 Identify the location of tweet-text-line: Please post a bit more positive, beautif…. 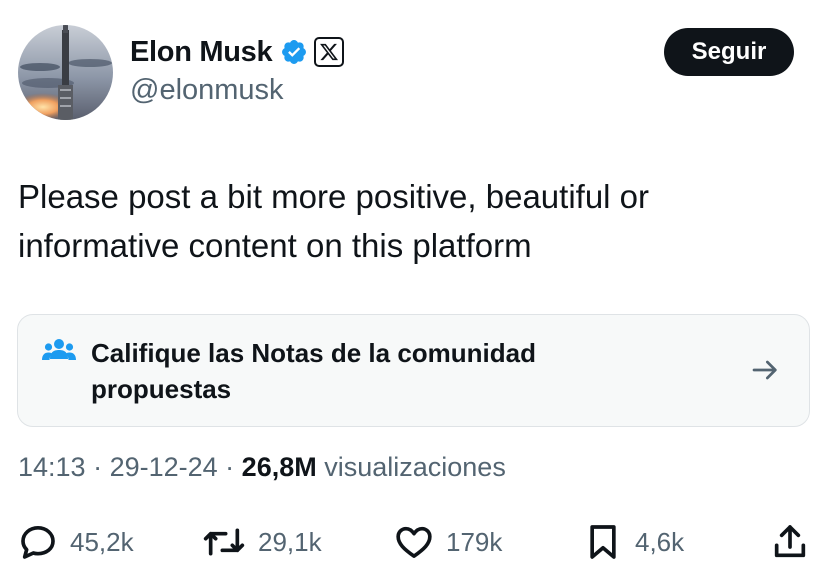
(334, 196).